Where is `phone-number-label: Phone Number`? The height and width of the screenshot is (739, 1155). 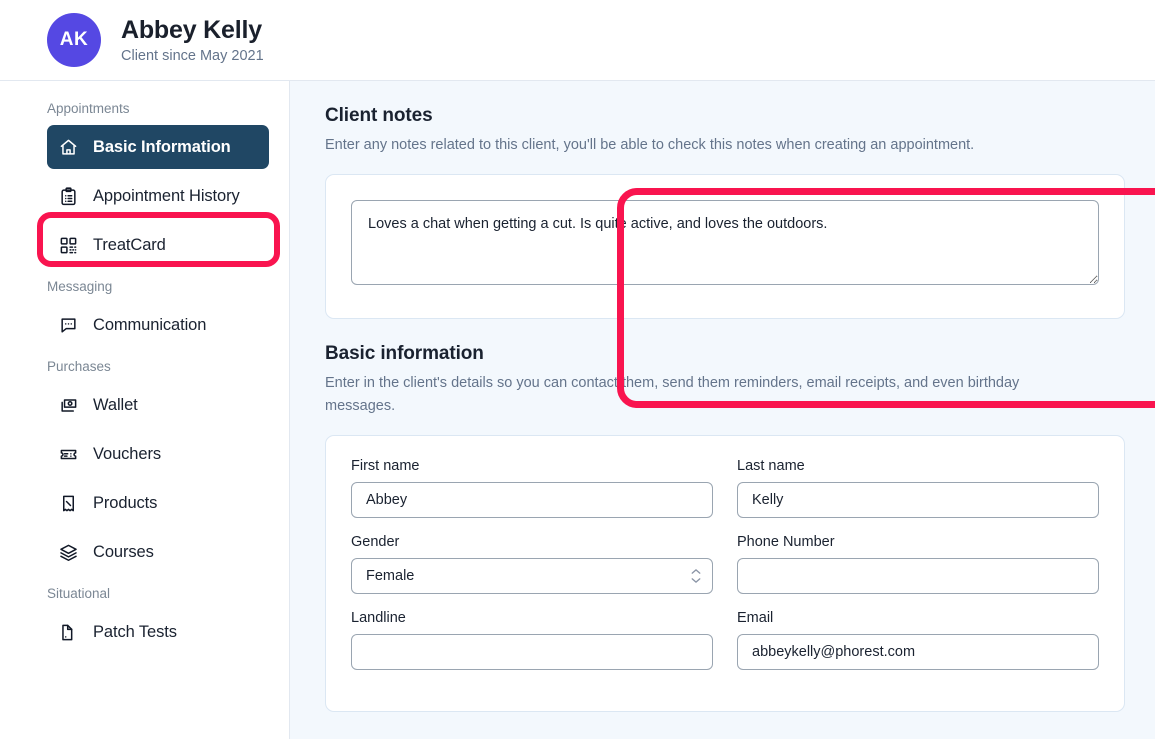
phone-number-label: Phone Number is located at coordinates (786, 542).